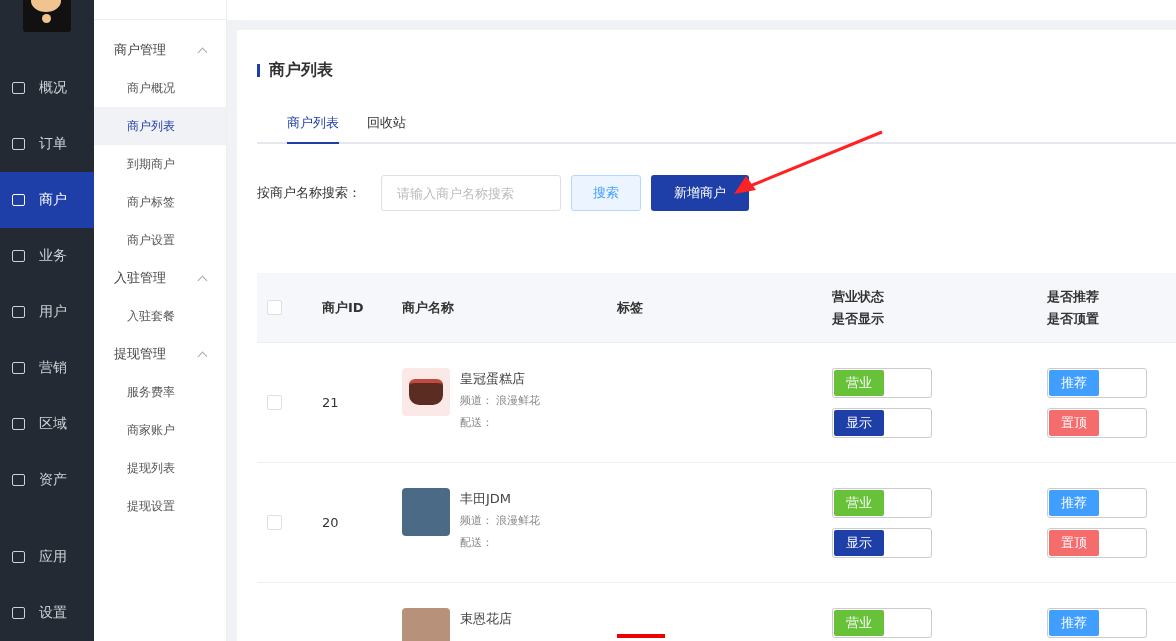 The image size is (1176, 641). What do you see at coordinates (386, 125) in the screenshot?
I see `tab: 回收站` at bounding box center [386, 125].